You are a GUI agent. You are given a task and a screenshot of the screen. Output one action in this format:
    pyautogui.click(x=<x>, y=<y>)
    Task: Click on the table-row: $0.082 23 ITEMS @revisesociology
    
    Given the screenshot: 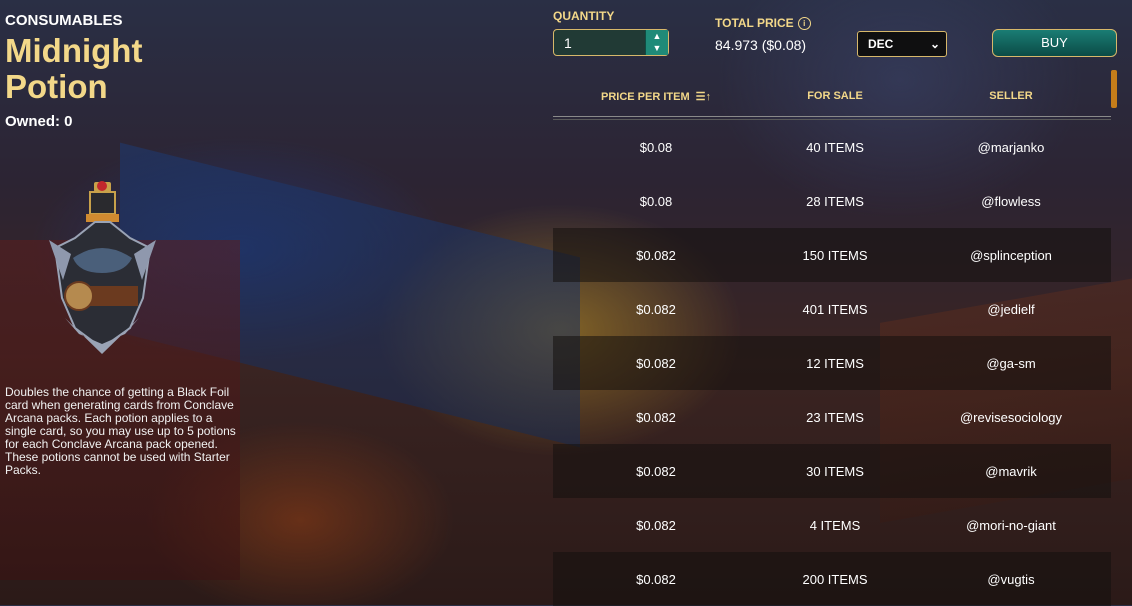 What is the action you would take?
    pyautogui.click(x=832, y=417)
    